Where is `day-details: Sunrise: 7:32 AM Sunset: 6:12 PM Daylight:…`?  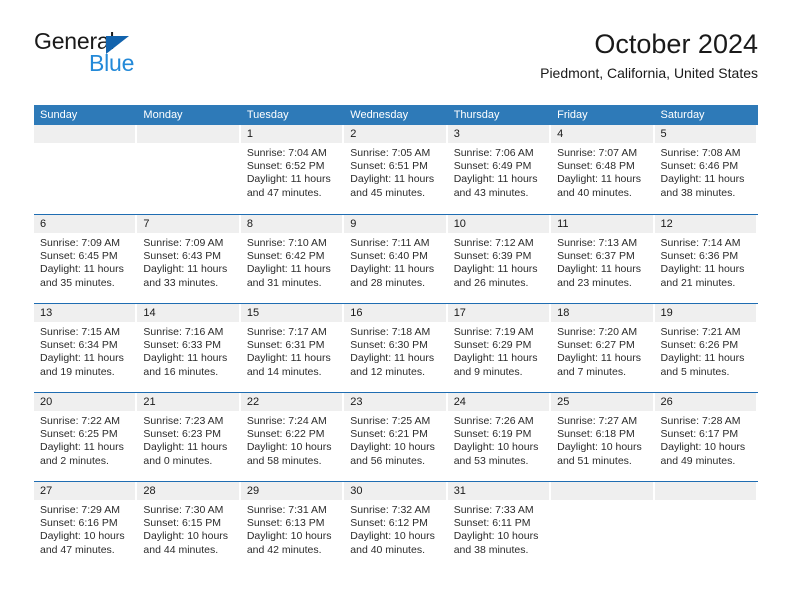 day-details: Sunrise: 7:32 AM Sunset: 6:12 PM Daylight:… is located at coordinates (395, 528).